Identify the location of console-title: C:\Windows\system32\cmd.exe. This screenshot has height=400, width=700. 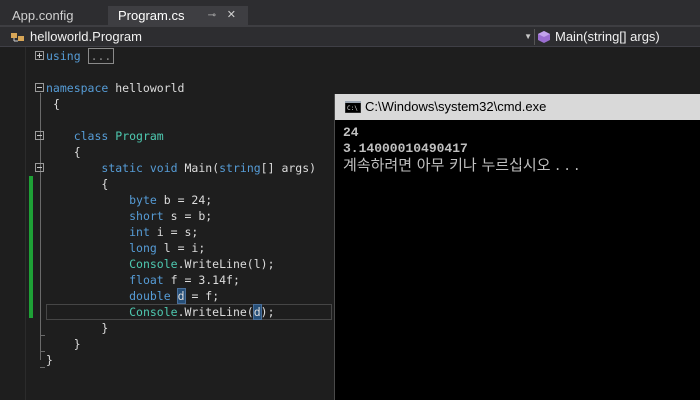
(456, 106).